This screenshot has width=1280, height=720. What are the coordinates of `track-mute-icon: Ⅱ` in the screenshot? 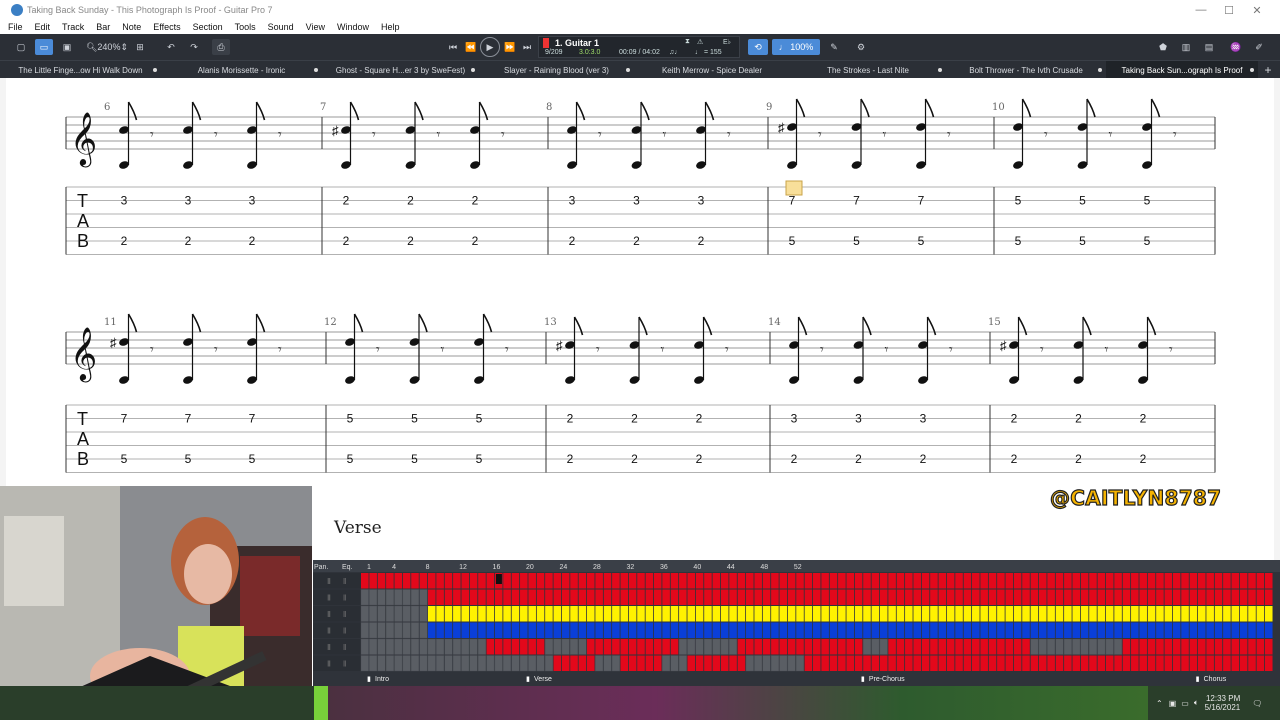 It's located at (329, 664).